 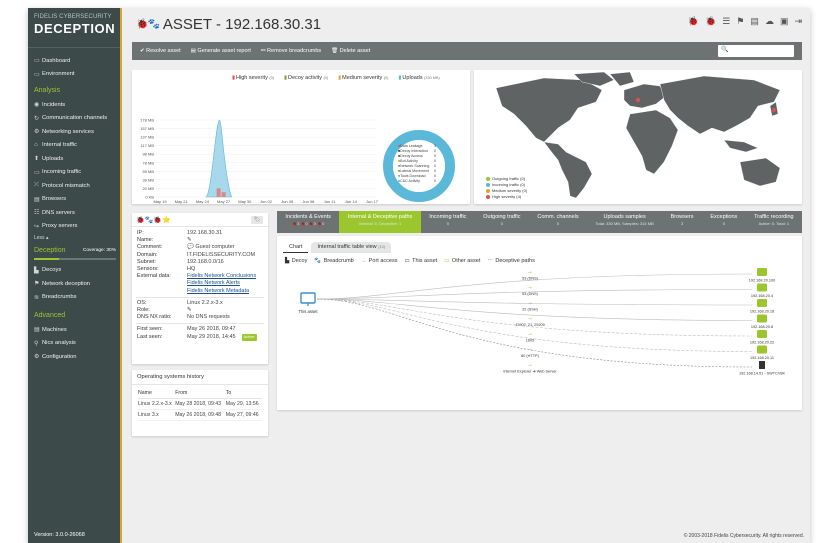 What do you see at coordinates (77, 75) in the screenshot?
I see `sidebar-item-environment: ▭ Environment` at bounding box center [77, 75].